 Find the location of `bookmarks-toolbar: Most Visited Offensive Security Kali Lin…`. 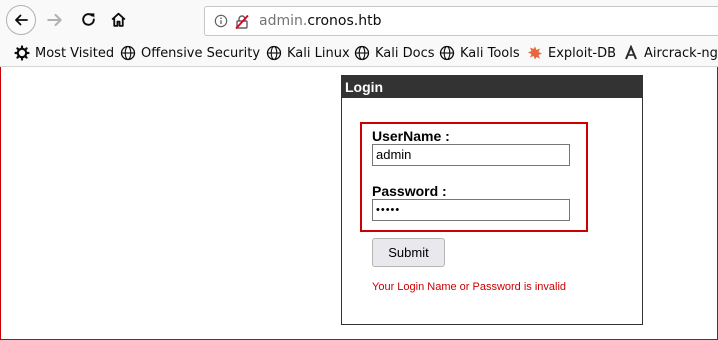

bookmarks-toolbar: Most Visited Offensive Security Kali Lin… is located at coordinates (359, 53).